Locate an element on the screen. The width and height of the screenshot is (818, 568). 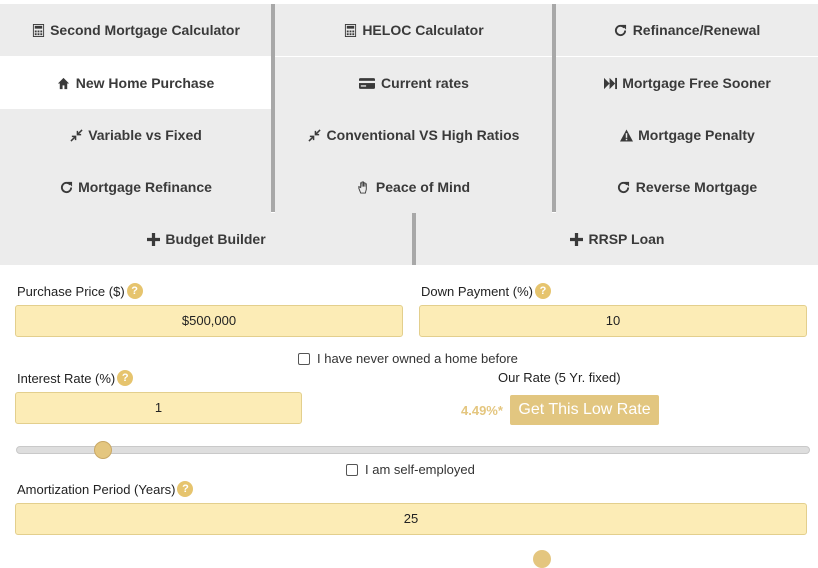
purchase-price-label-text: Purchase Price ($) is located at coordinates (71, 291).